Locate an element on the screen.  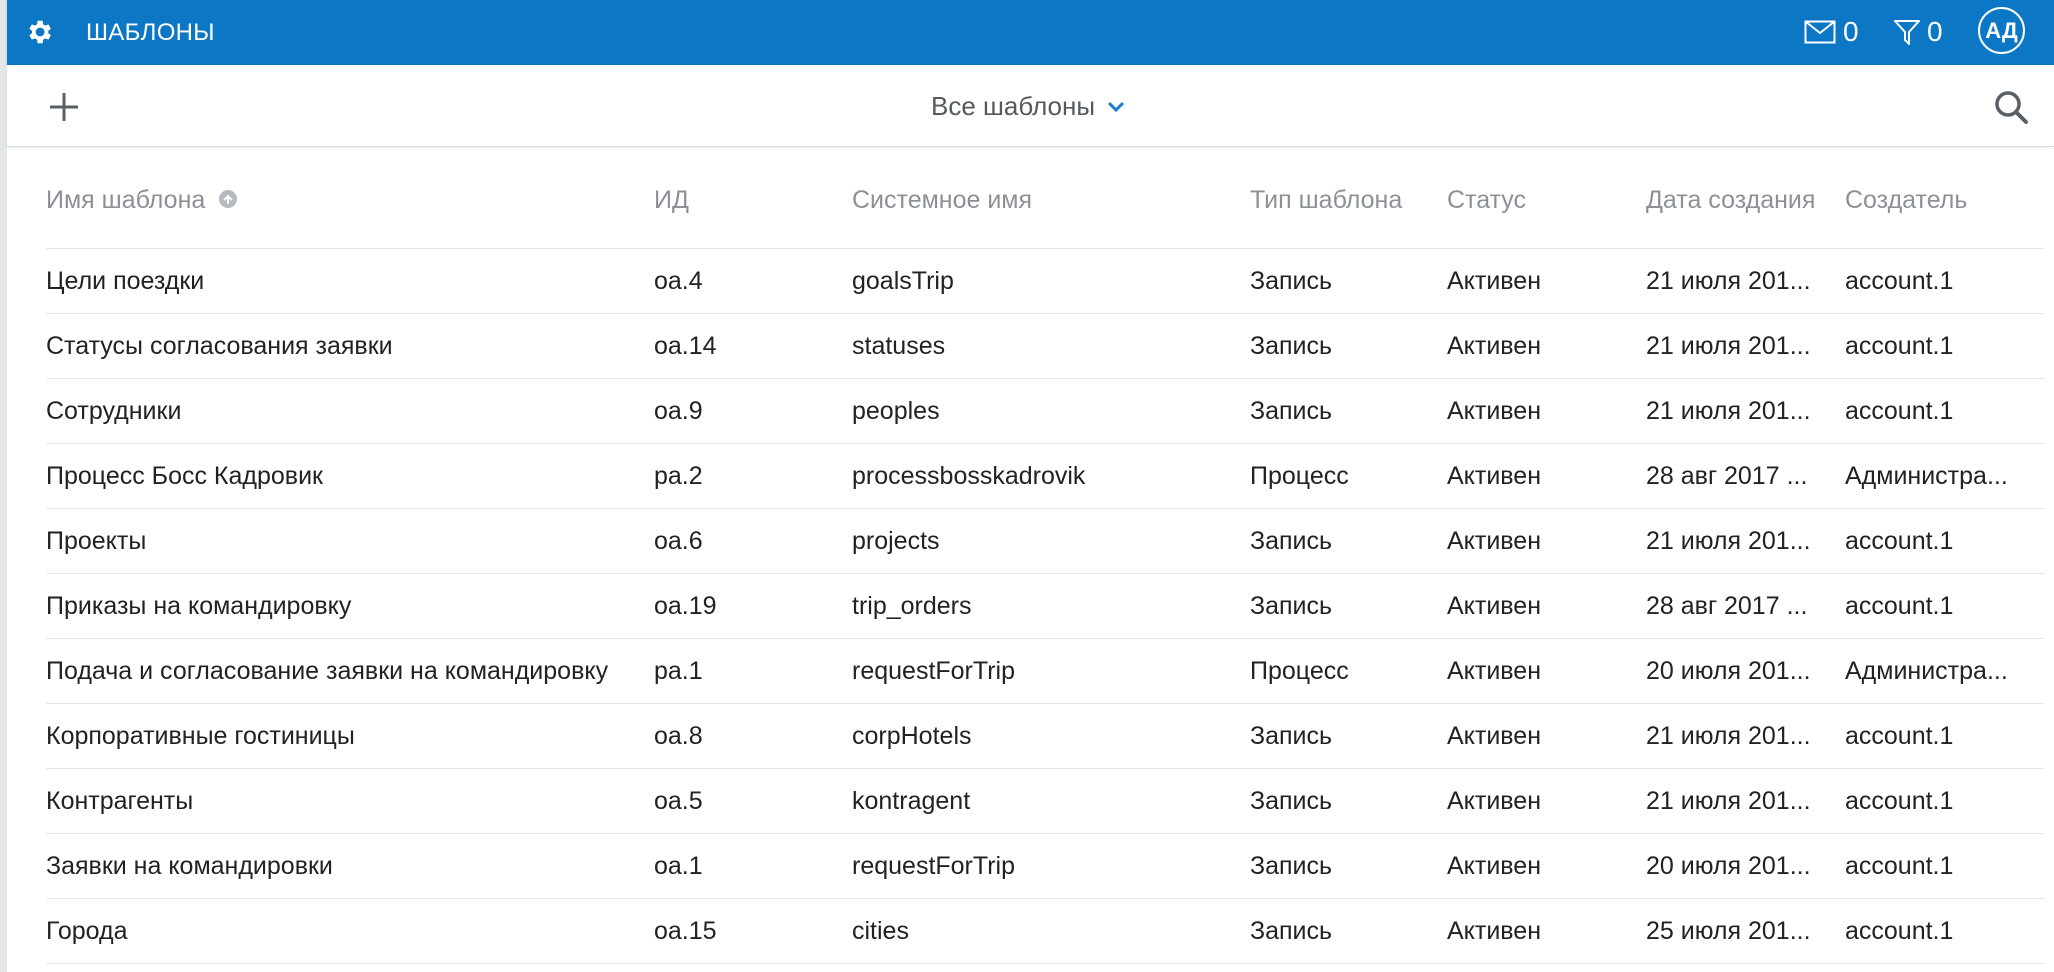
mail-icon is located at coordinates (1820, 32).